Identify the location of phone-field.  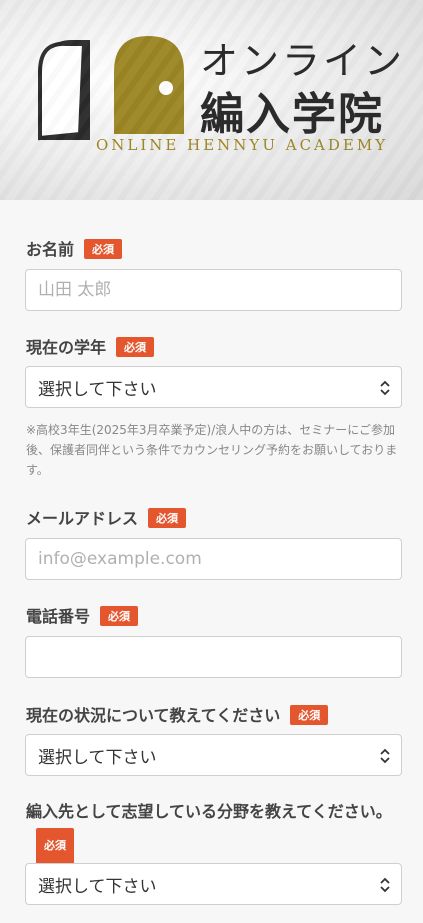
(213, 657).